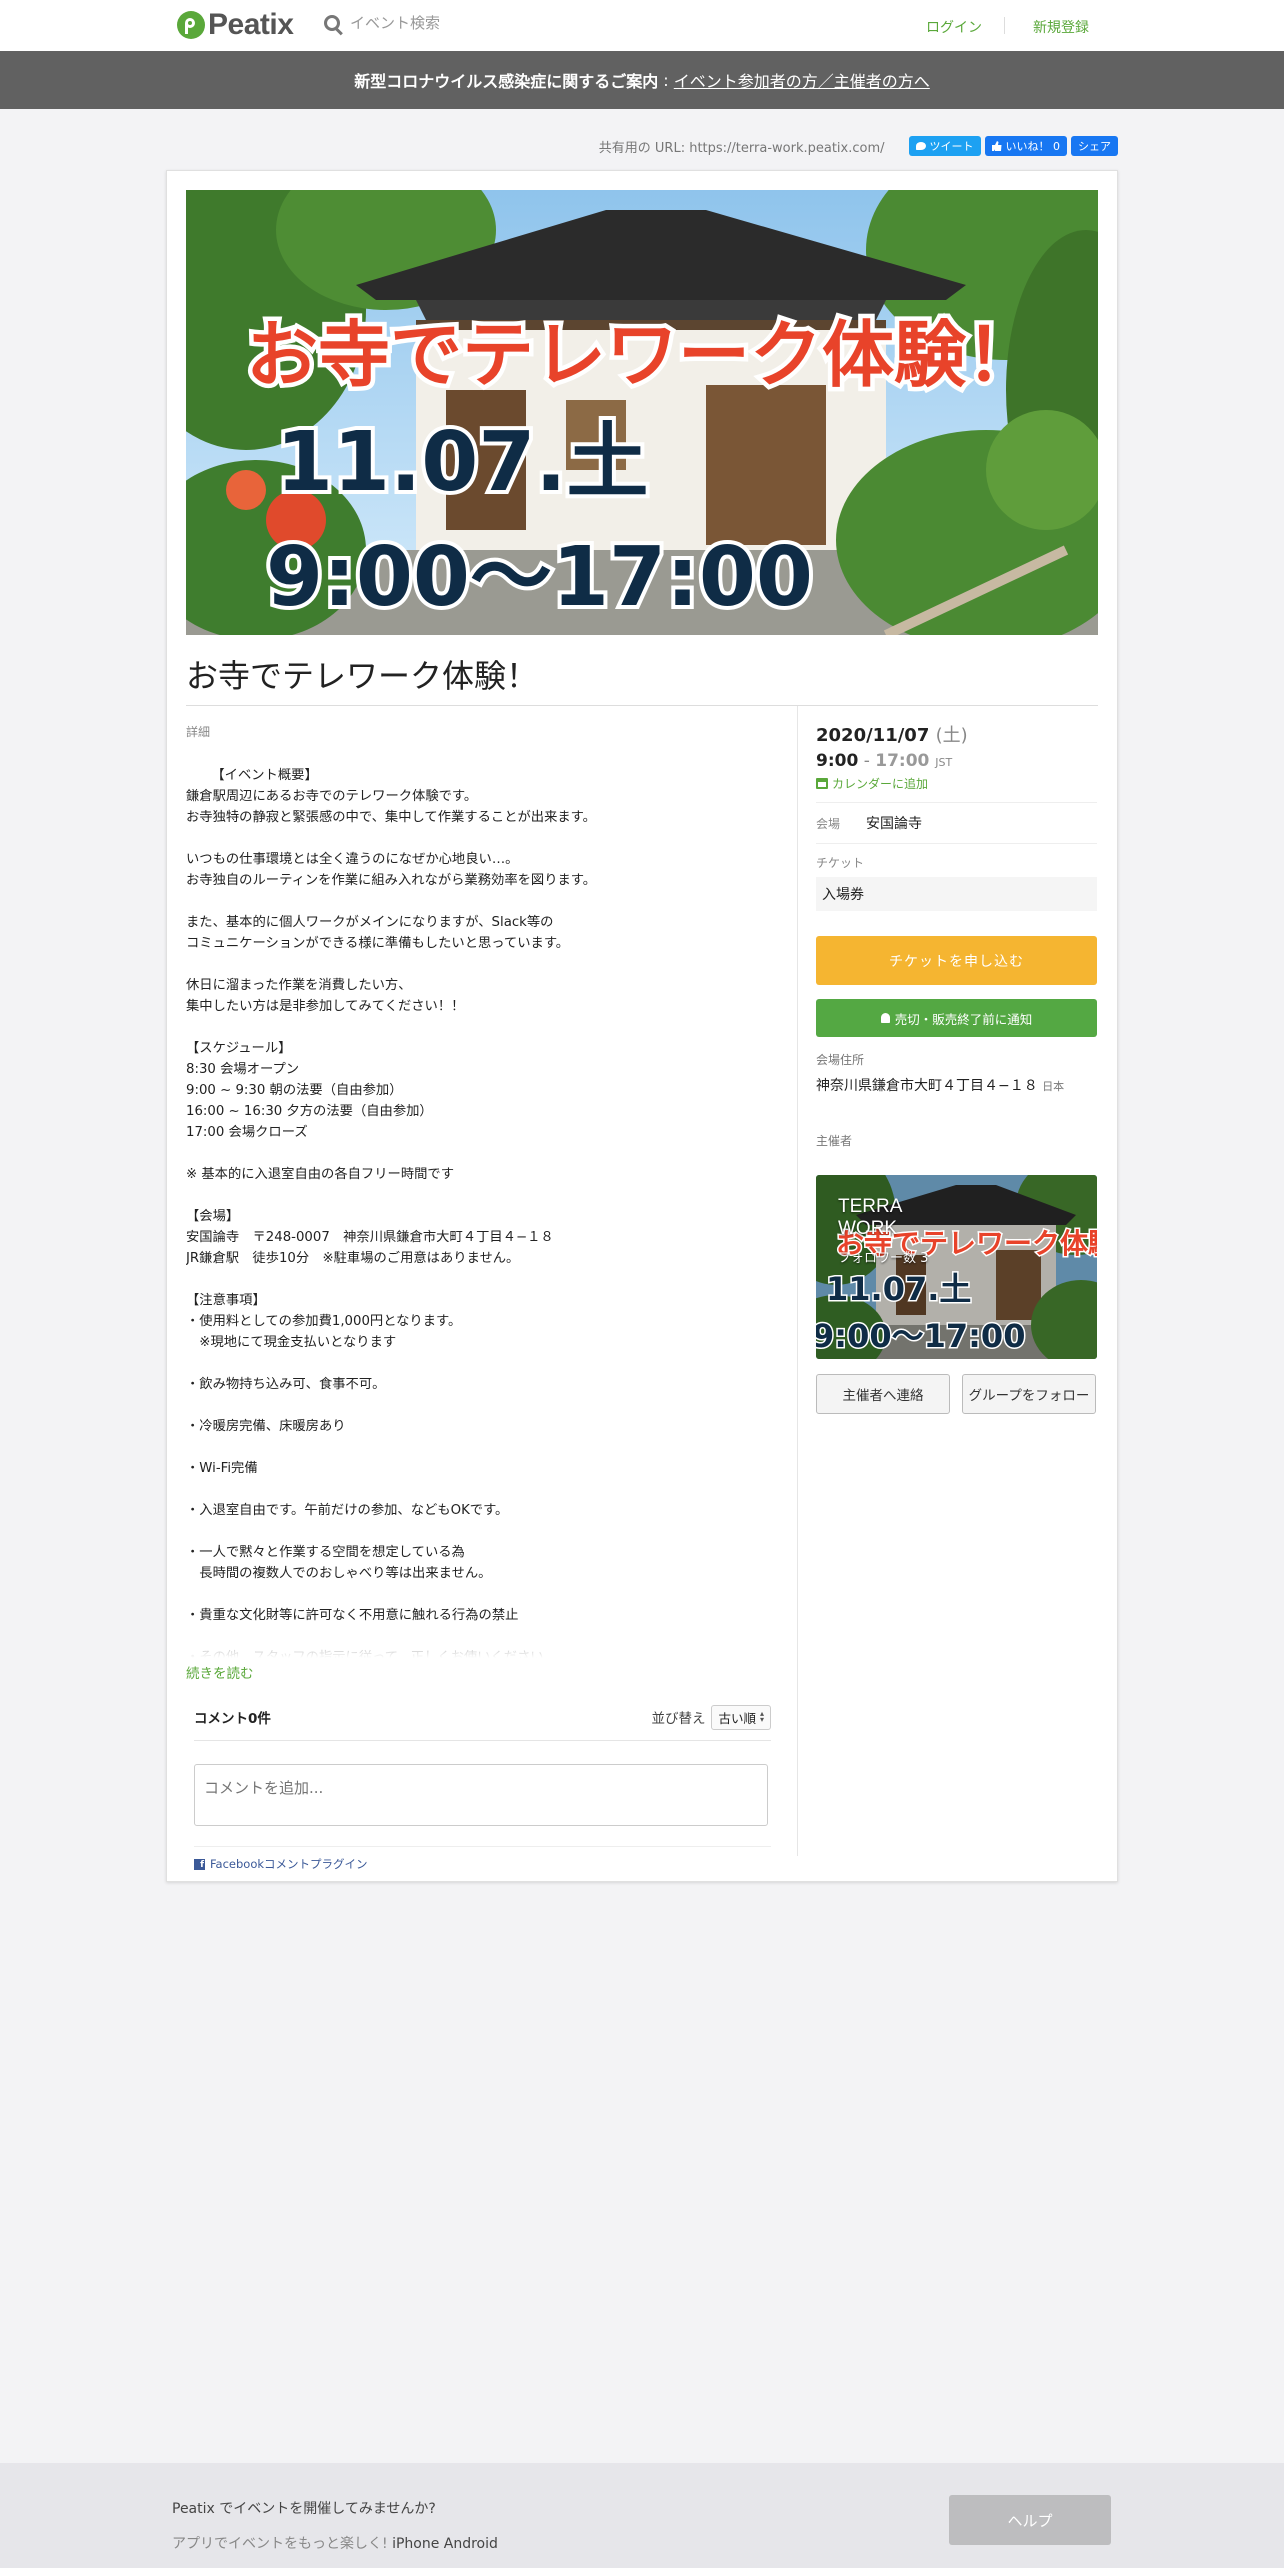 This screenshot has height=2568, width=1284. What do you see at coordinates (902, 761) in the screenshot?
I see `end-time: 17:00` at bounding box center [902, 761].